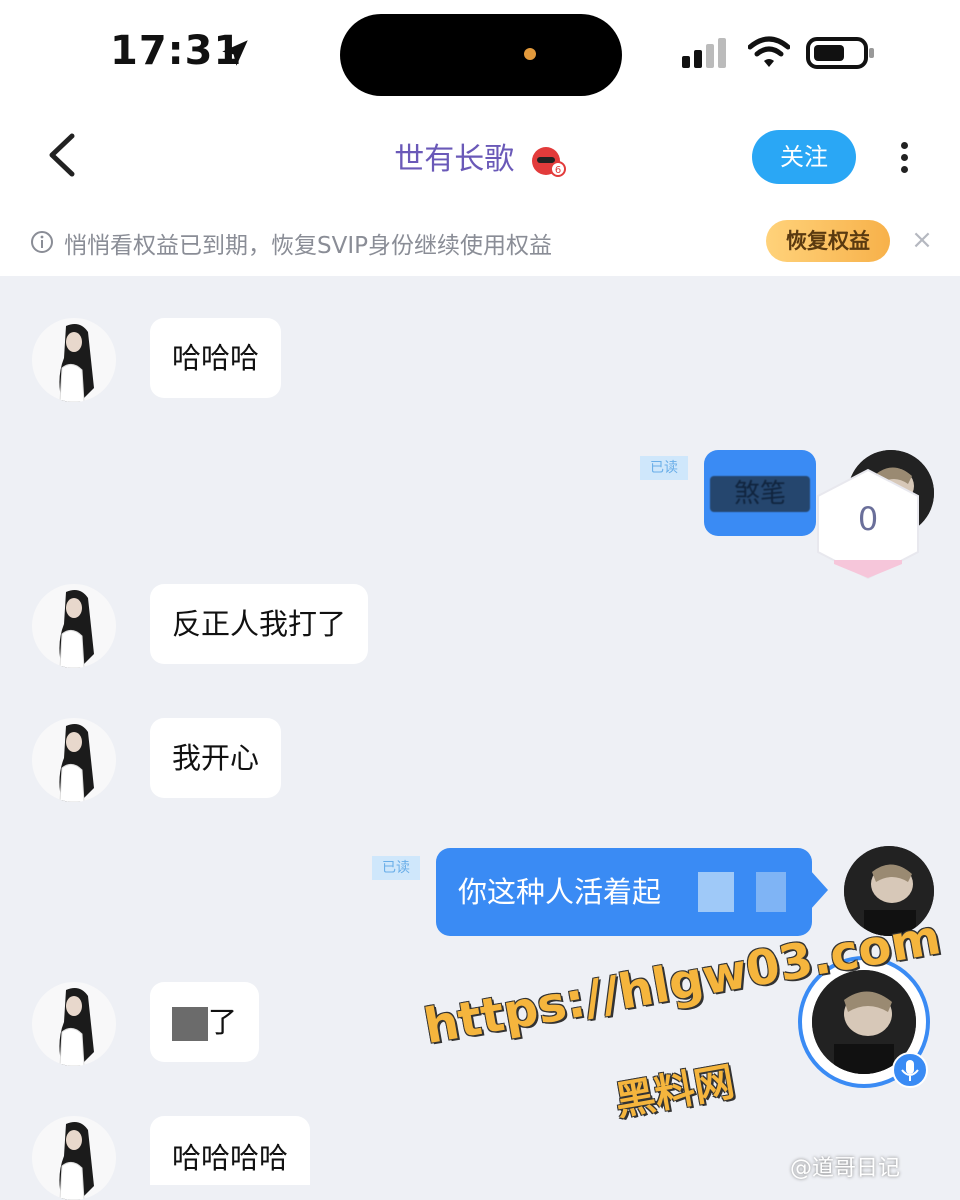 This screenshot has width=960, height=1200. What do you see at coordinates (259, 624) in the screenshot?
I see `message-bubble: 反正人我打了` at bounding box center [259, 624].